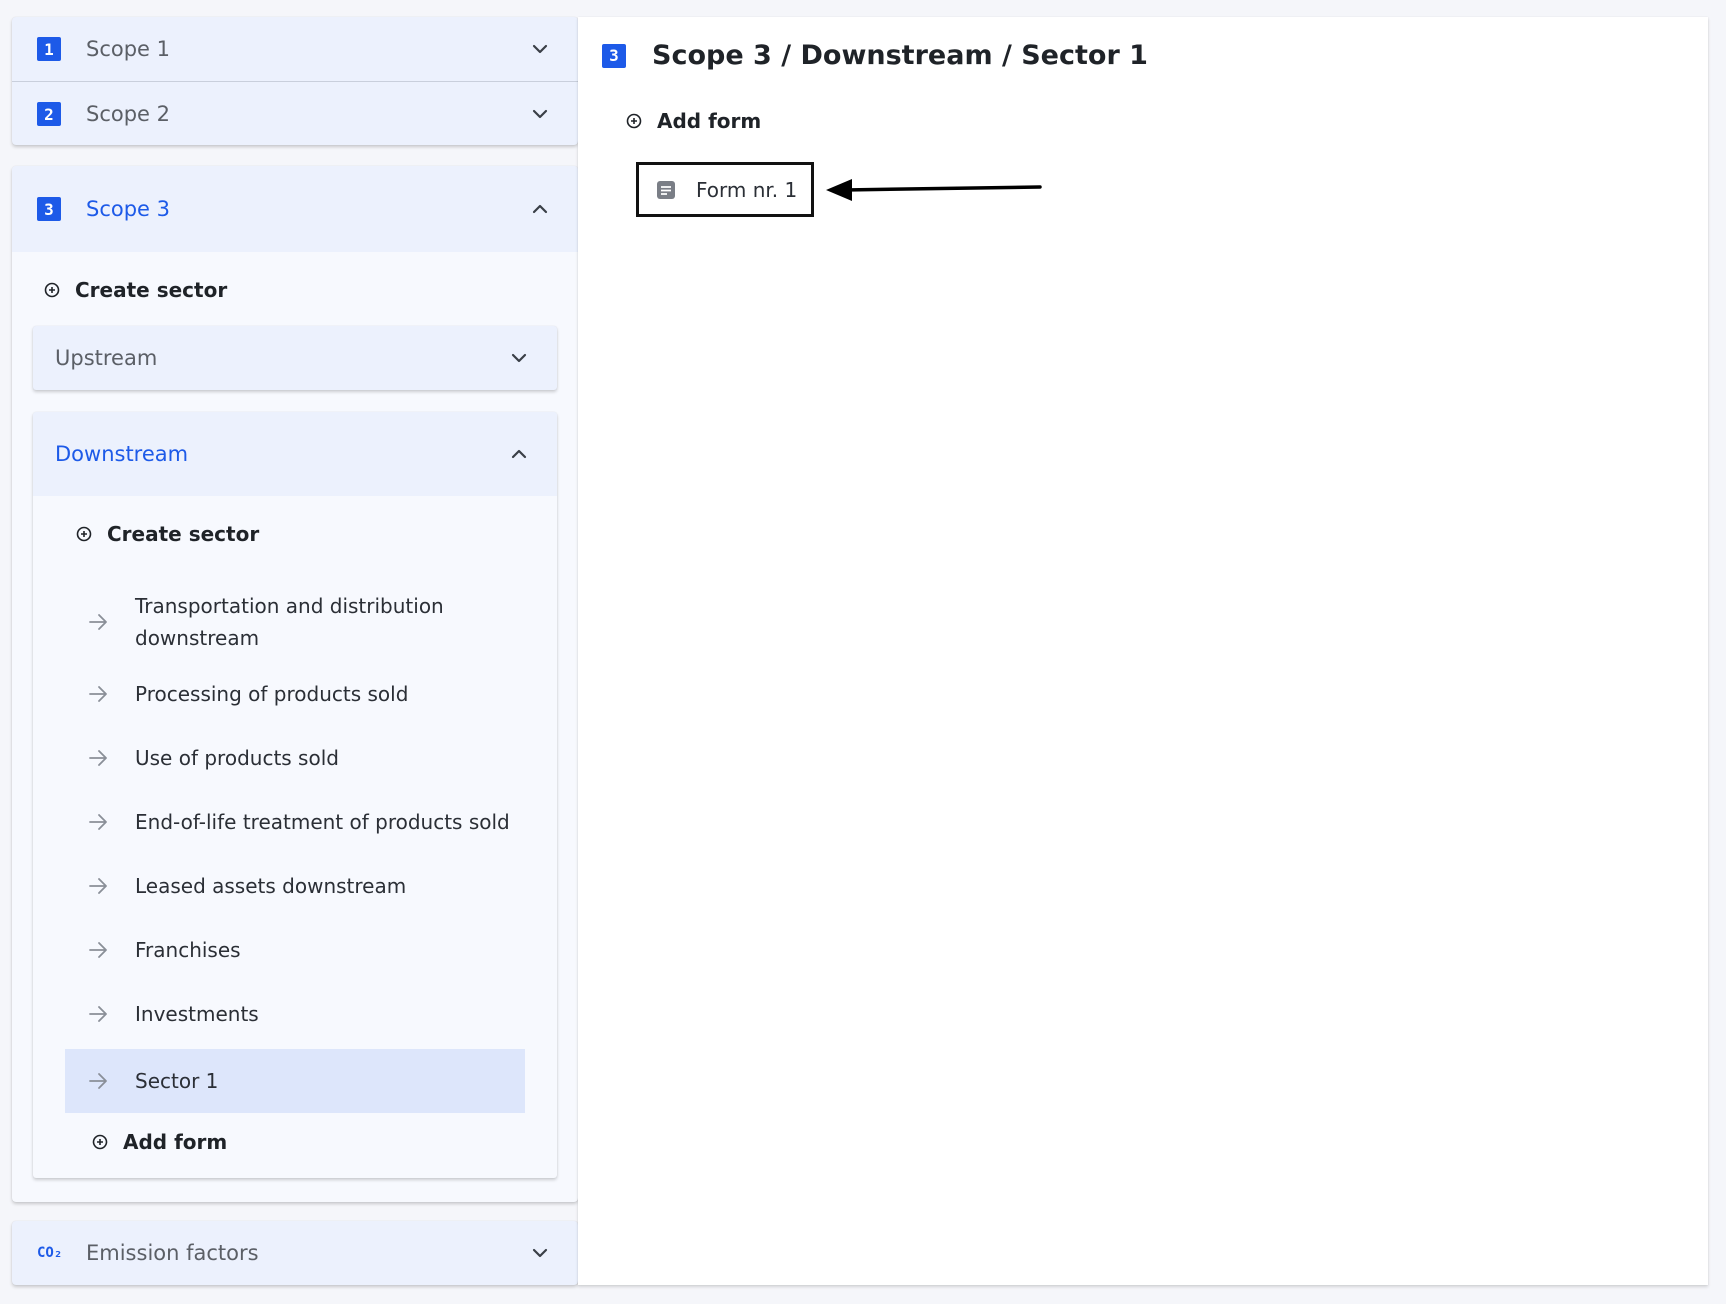 This screenshot has width=1726, height=1304. Describe the element at coordinates (295, 209) in the screenshot. I see `scope3-accordion-header: 3 Scope 3` at that location.